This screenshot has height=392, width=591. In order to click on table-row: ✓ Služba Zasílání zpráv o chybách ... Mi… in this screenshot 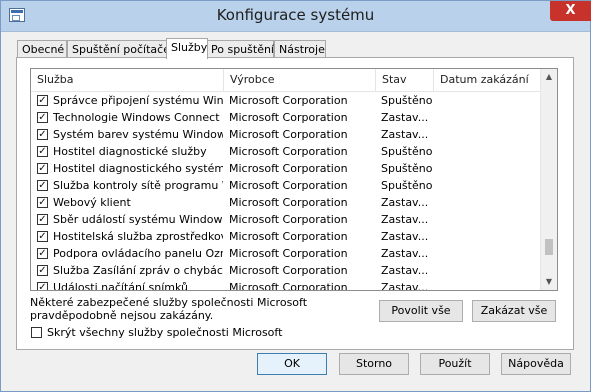, I will do `click(286, 271)`.